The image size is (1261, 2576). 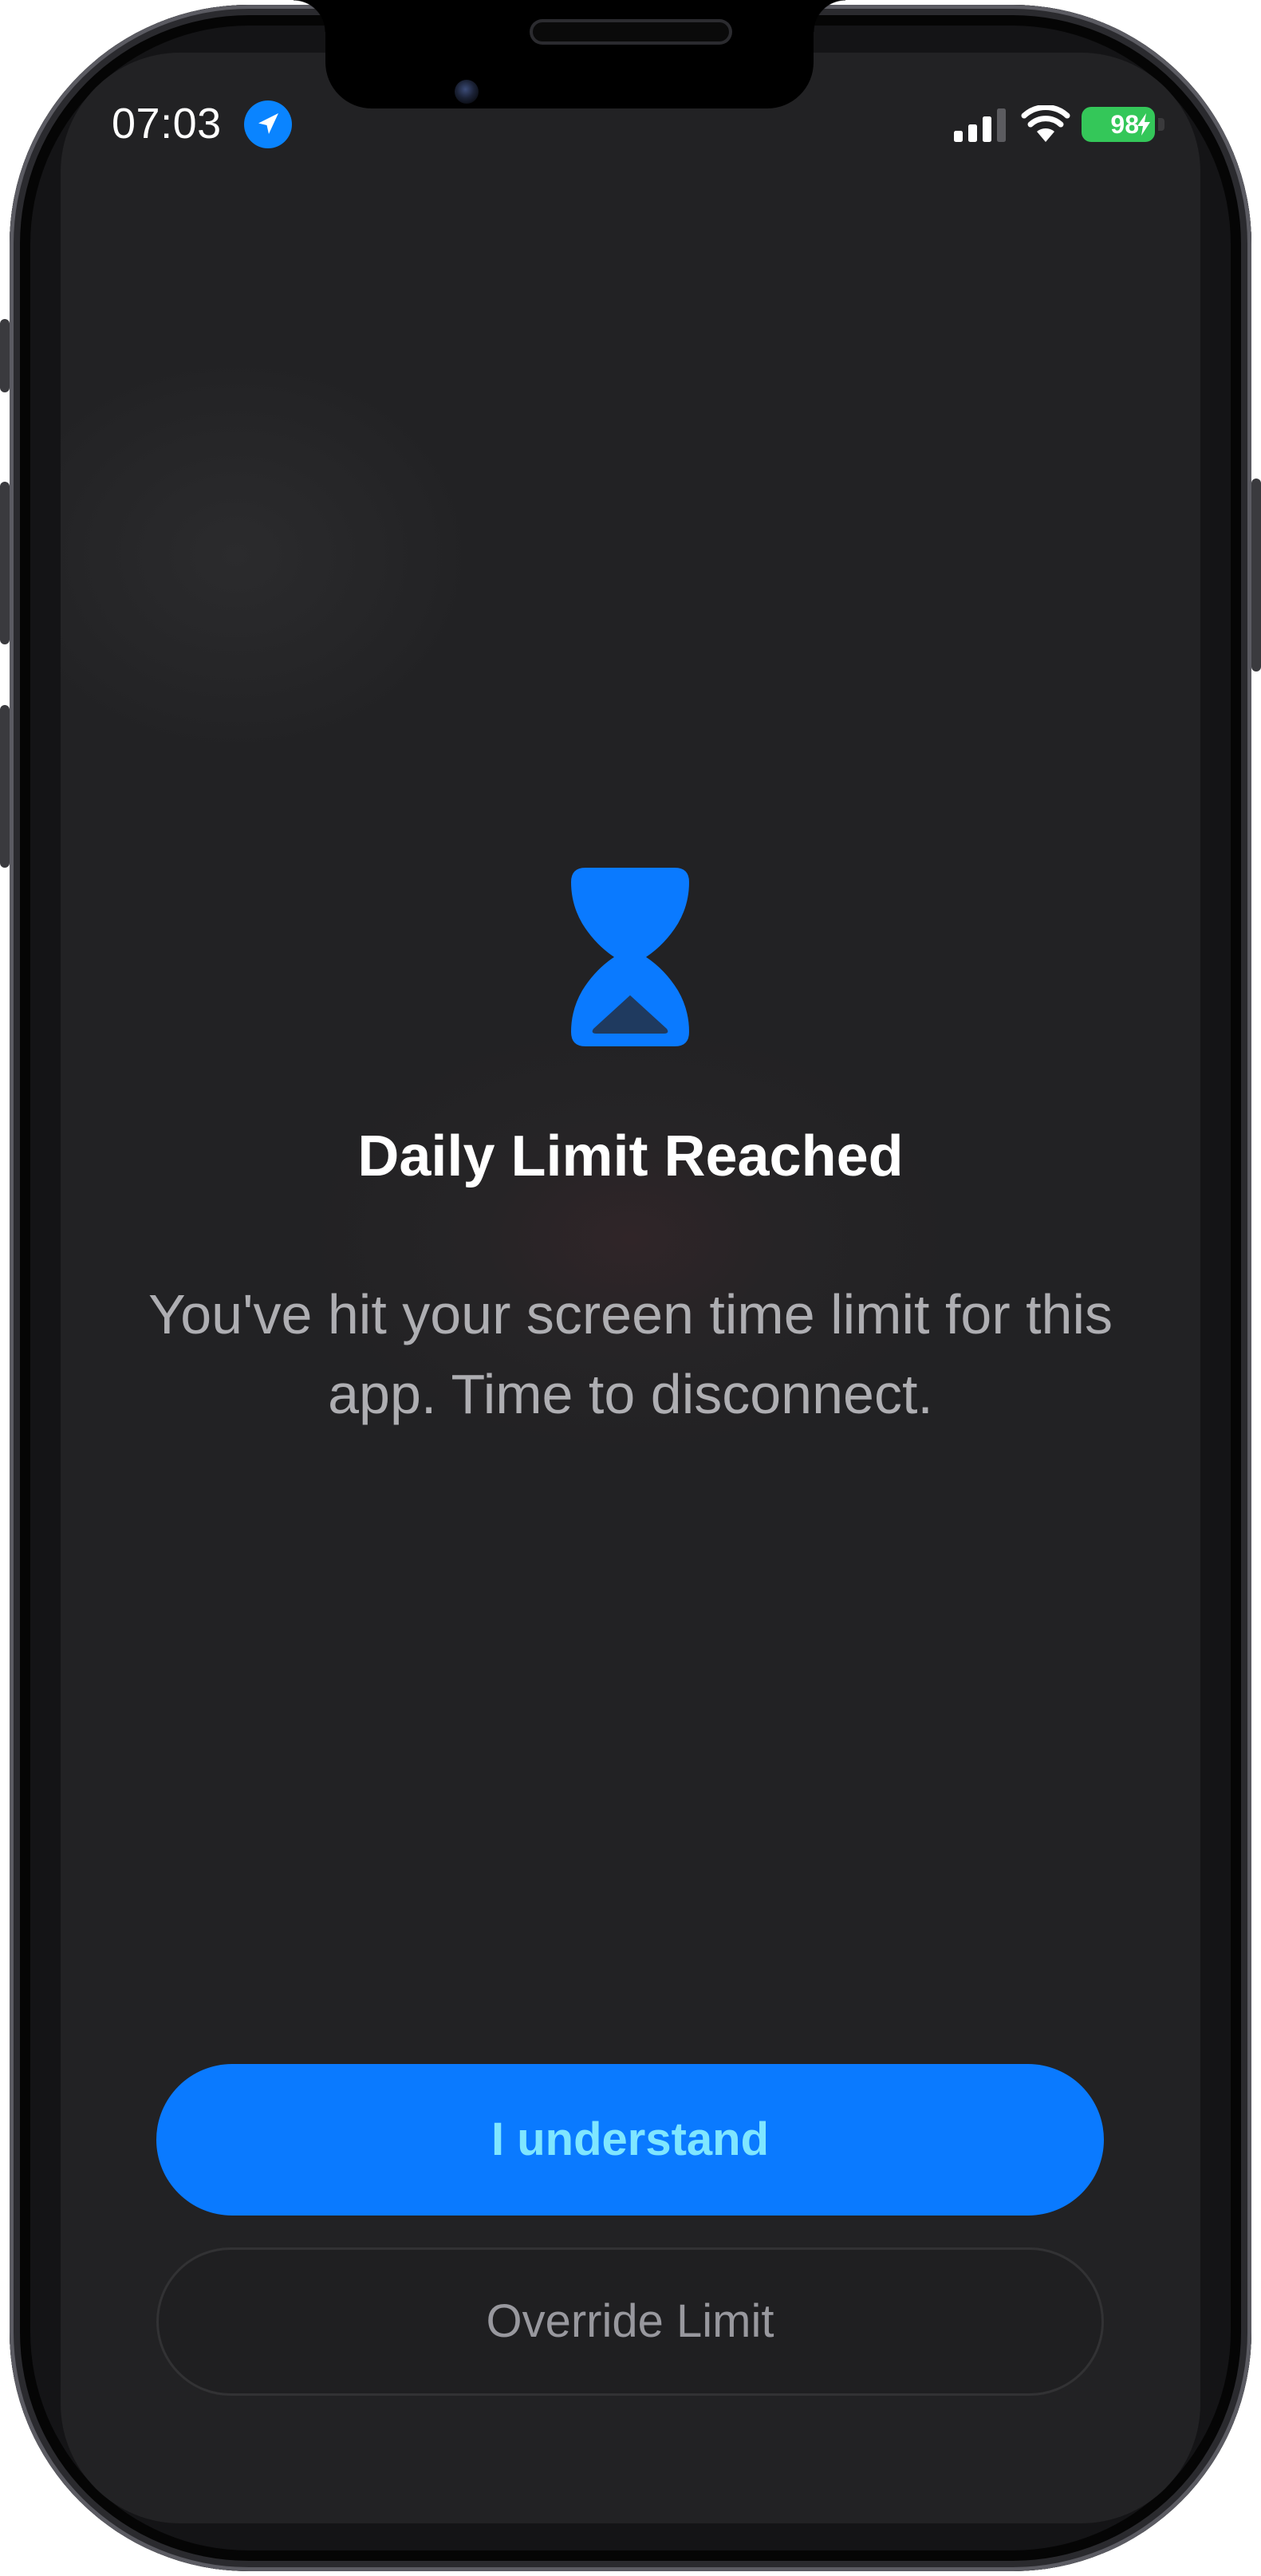 What do you see at coordinates (5, 563) in the screenshot?
I see `volume-up-button` at bounding box center [5, 563].